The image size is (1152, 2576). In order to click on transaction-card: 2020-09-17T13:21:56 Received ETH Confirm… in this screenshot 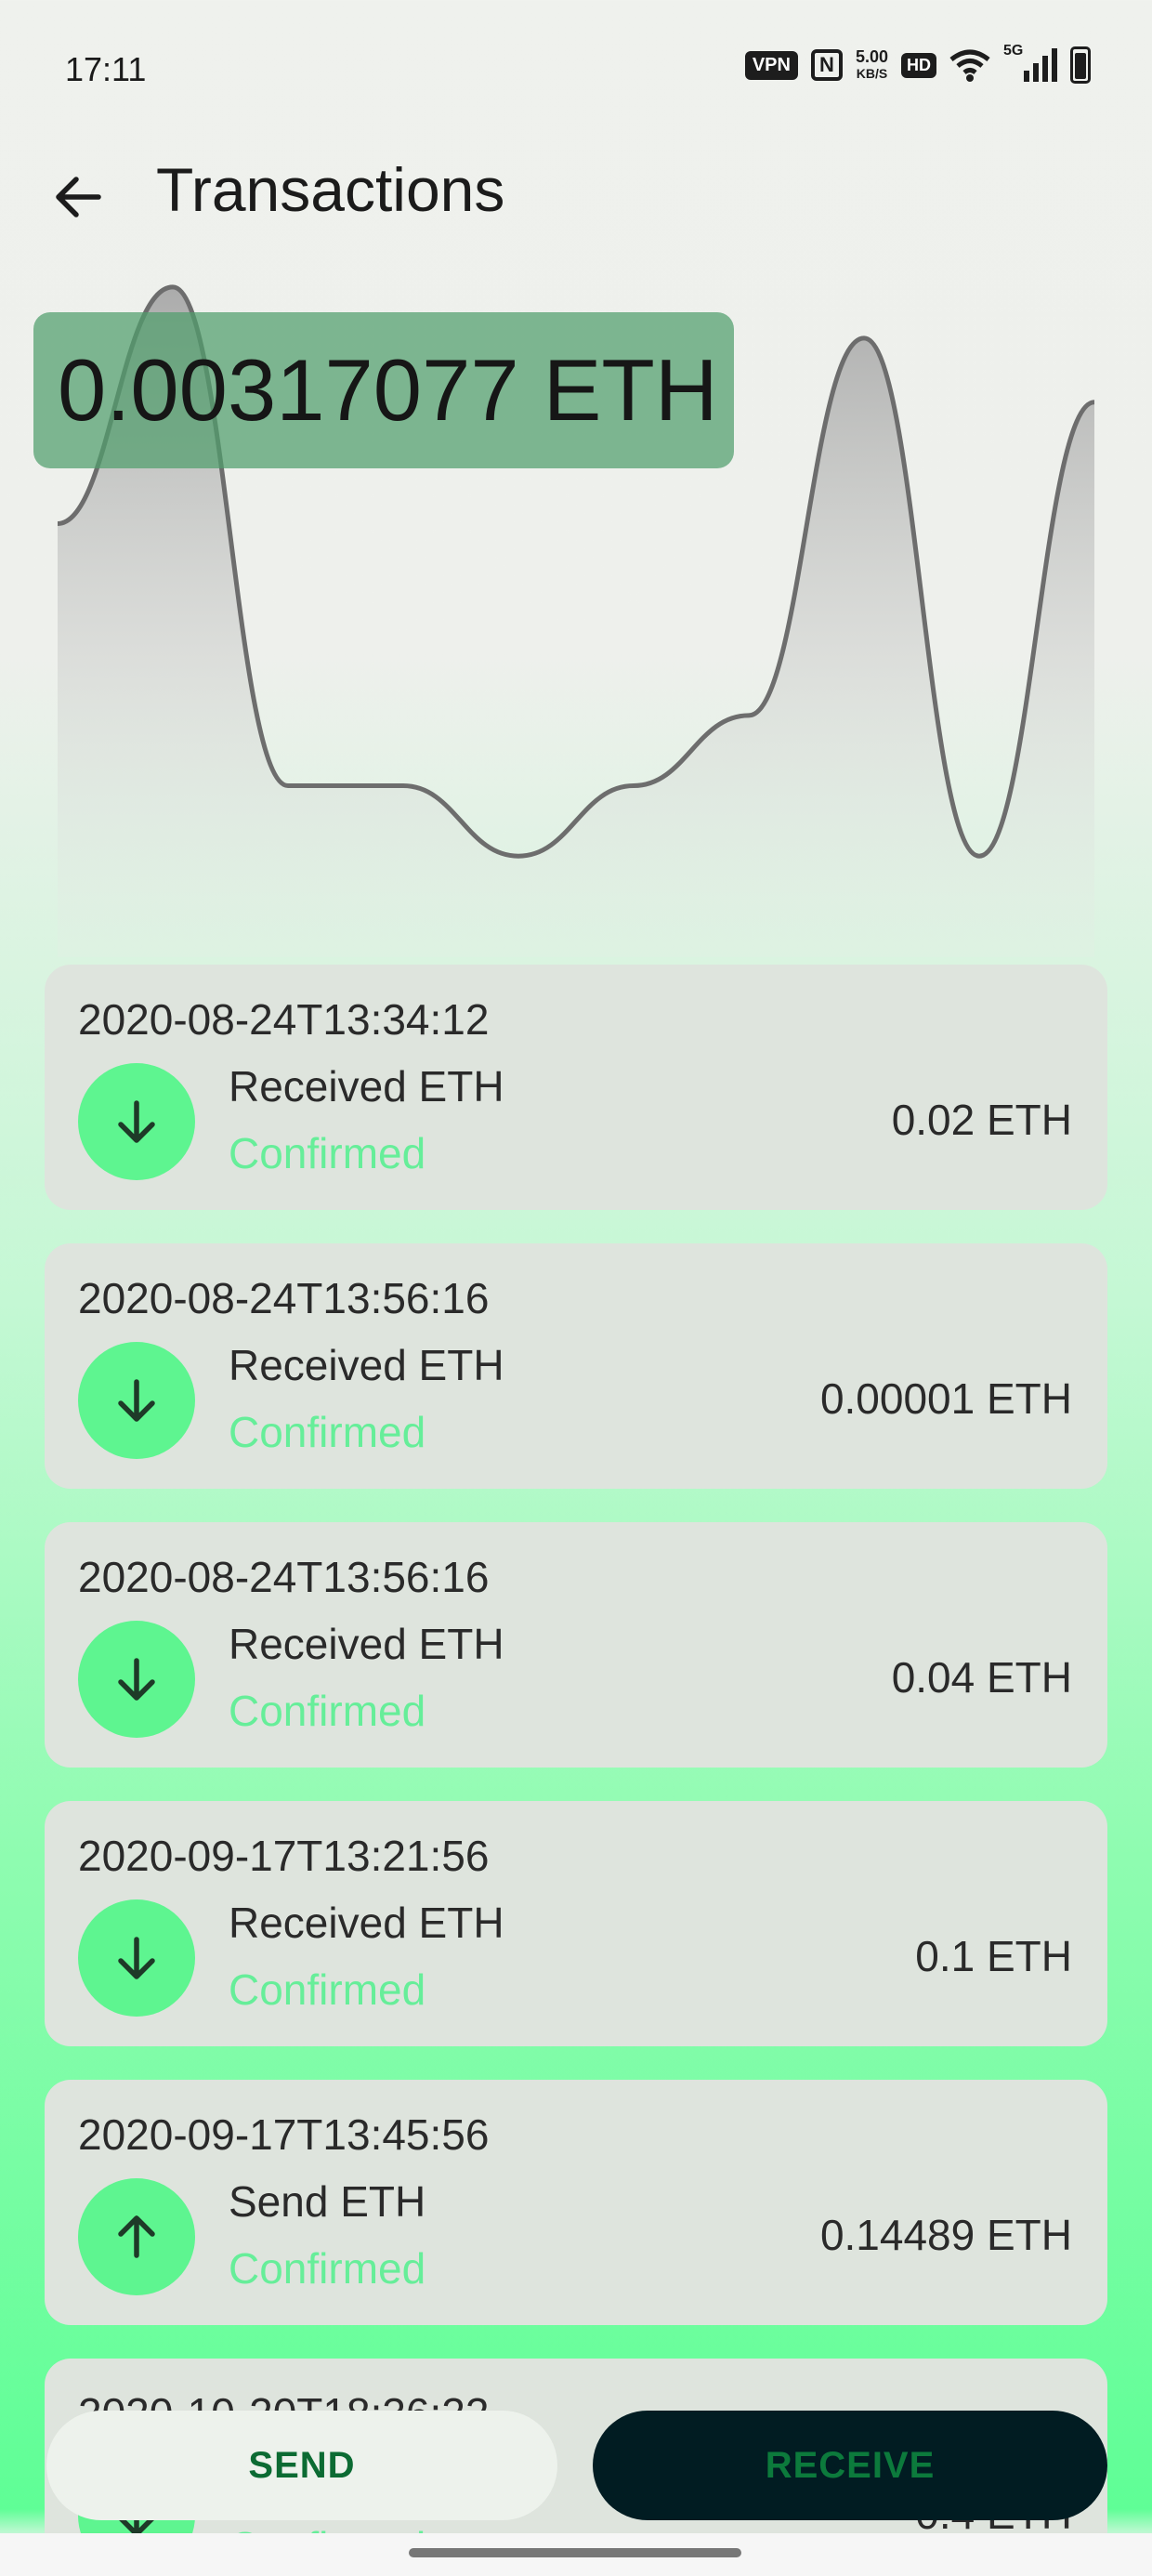, I will do `click(576, 1923)`.